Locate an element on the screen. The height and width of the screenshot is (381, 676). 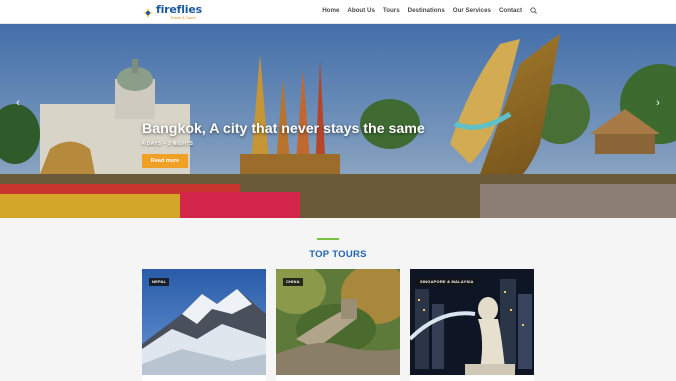
logo: fireflies Travel & Tours is located at coordinates (172, 12).